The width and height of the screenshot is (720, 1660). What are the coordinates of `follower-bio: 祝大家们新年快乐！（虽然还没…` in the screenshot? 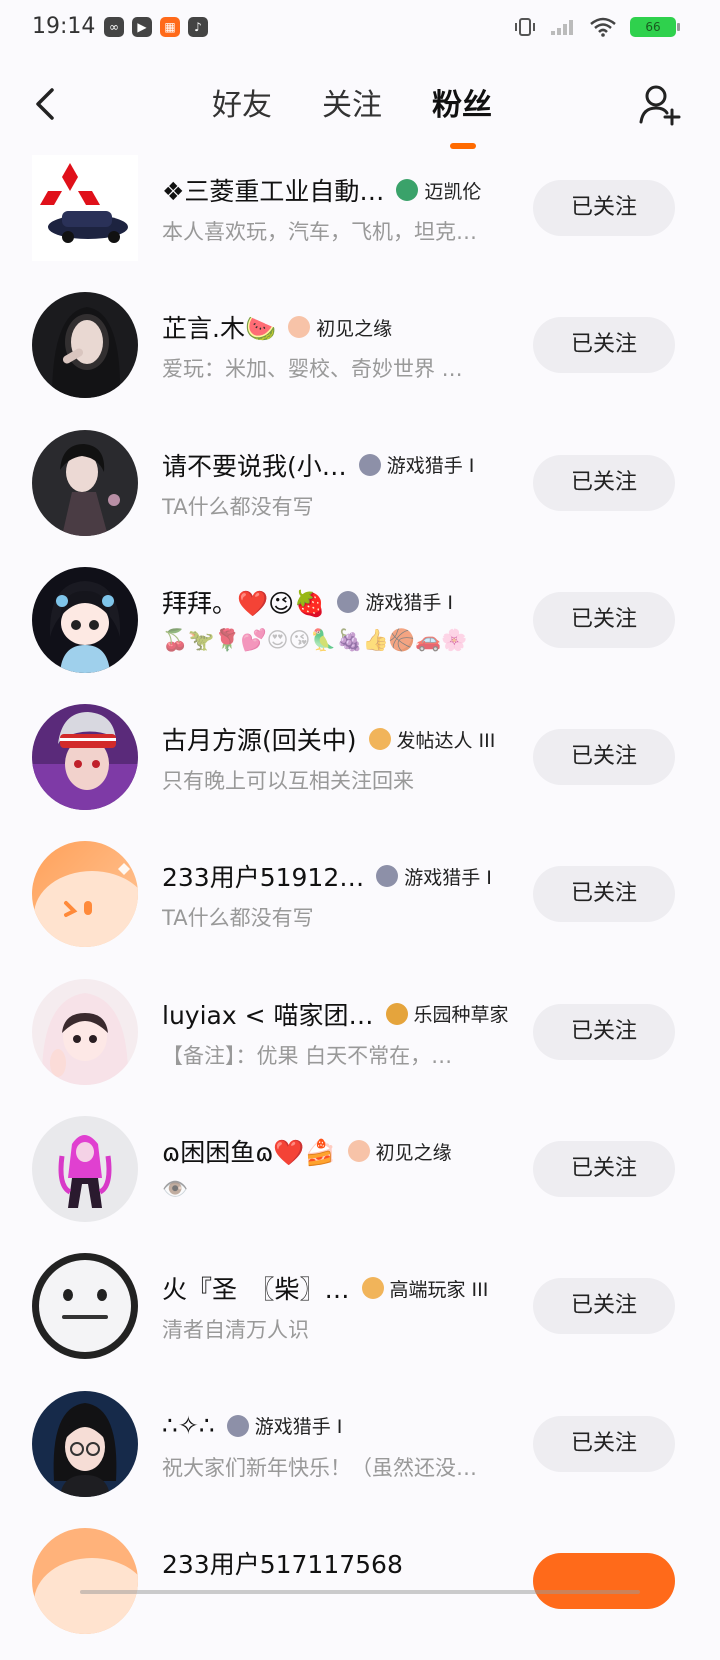 It's located at (319, 1467).